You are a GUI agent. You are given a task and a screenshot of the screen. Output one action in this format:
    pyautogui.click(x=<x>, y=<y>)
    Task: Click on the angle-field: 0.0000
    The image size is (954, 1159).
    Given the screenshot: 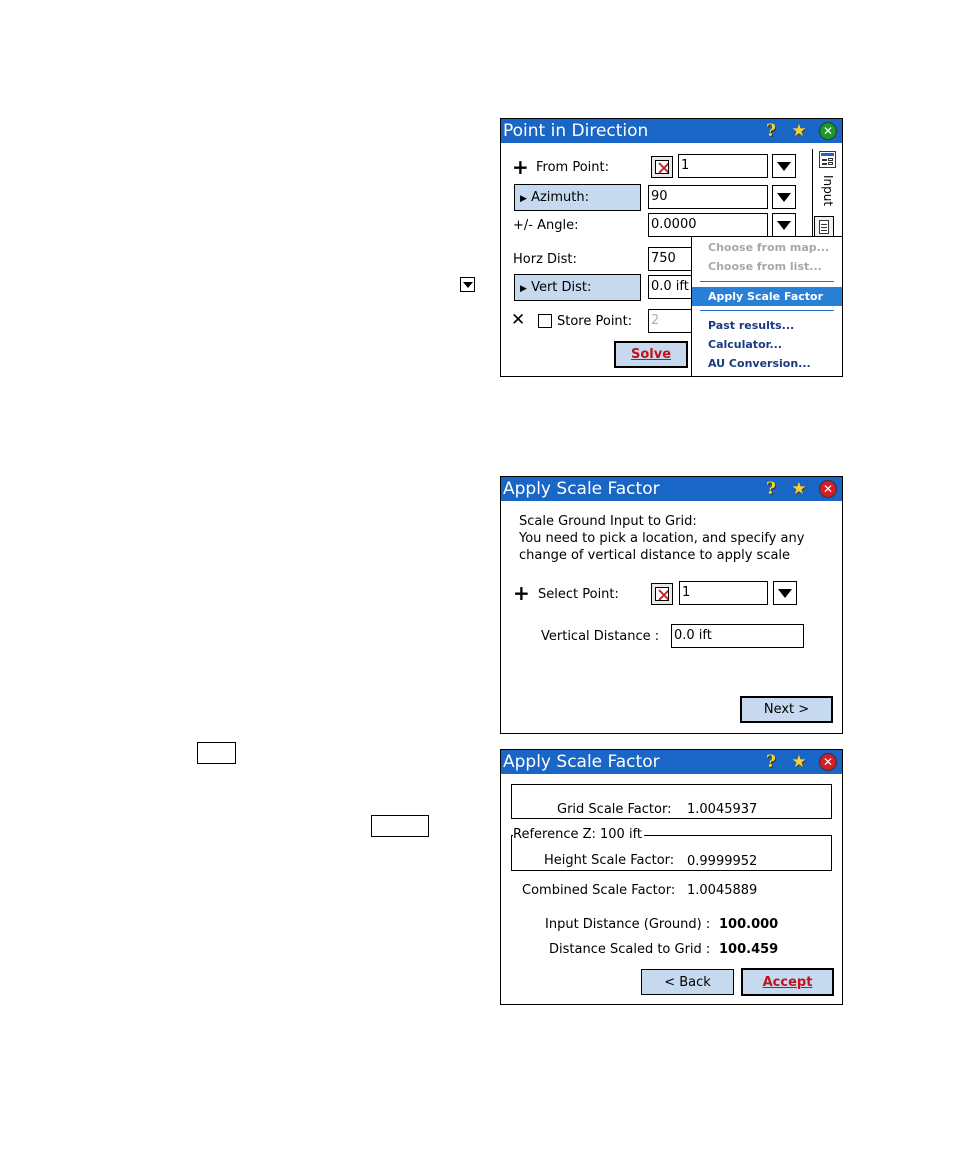 What is the action you would take?
    pyautogui.click(x=708, y=225)
    